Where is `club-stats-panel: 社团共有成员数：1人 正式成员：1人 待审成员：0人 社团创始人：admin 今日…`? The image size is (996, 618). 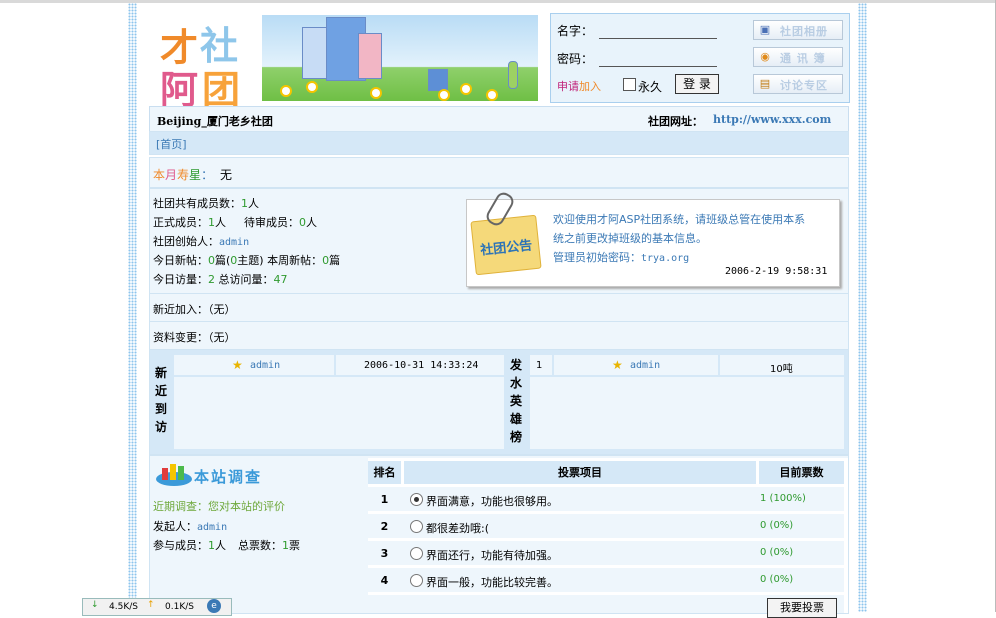 club-stats-panel: 社团共有成员数：1人 正式成员：1人 待审成员：0人 社团创始人：admin 今日… is located at coordinates (499, 241).